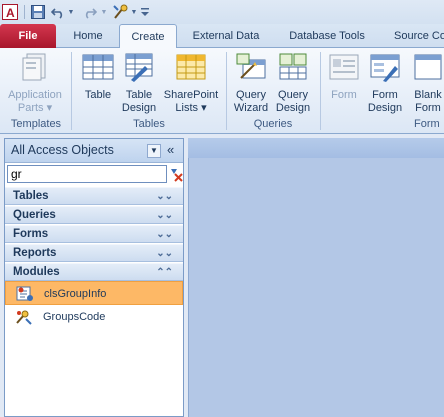 This screenshot has height=417, width=444. I want to click on query-wizard-button: Query Wizard, so click(251, 83).